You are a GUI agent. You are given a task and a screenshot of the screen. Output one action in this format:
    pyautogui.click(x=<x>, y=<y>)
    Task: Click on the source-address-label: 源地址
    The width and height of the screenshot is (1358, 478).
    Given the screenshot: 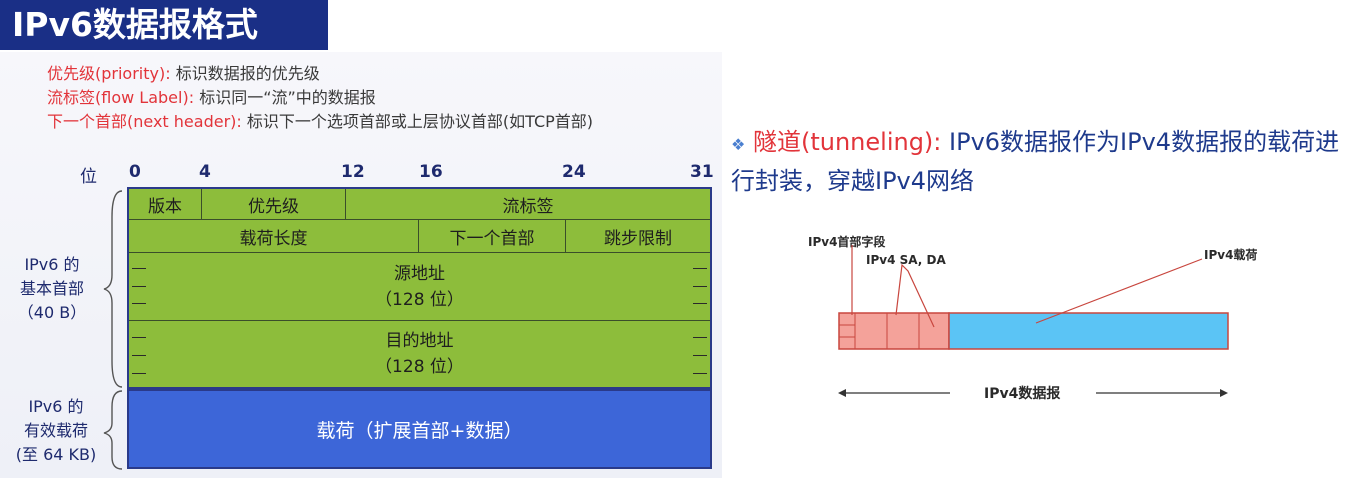 What is the action you would take?
    pyautogui.click(x=419, y=273)
    